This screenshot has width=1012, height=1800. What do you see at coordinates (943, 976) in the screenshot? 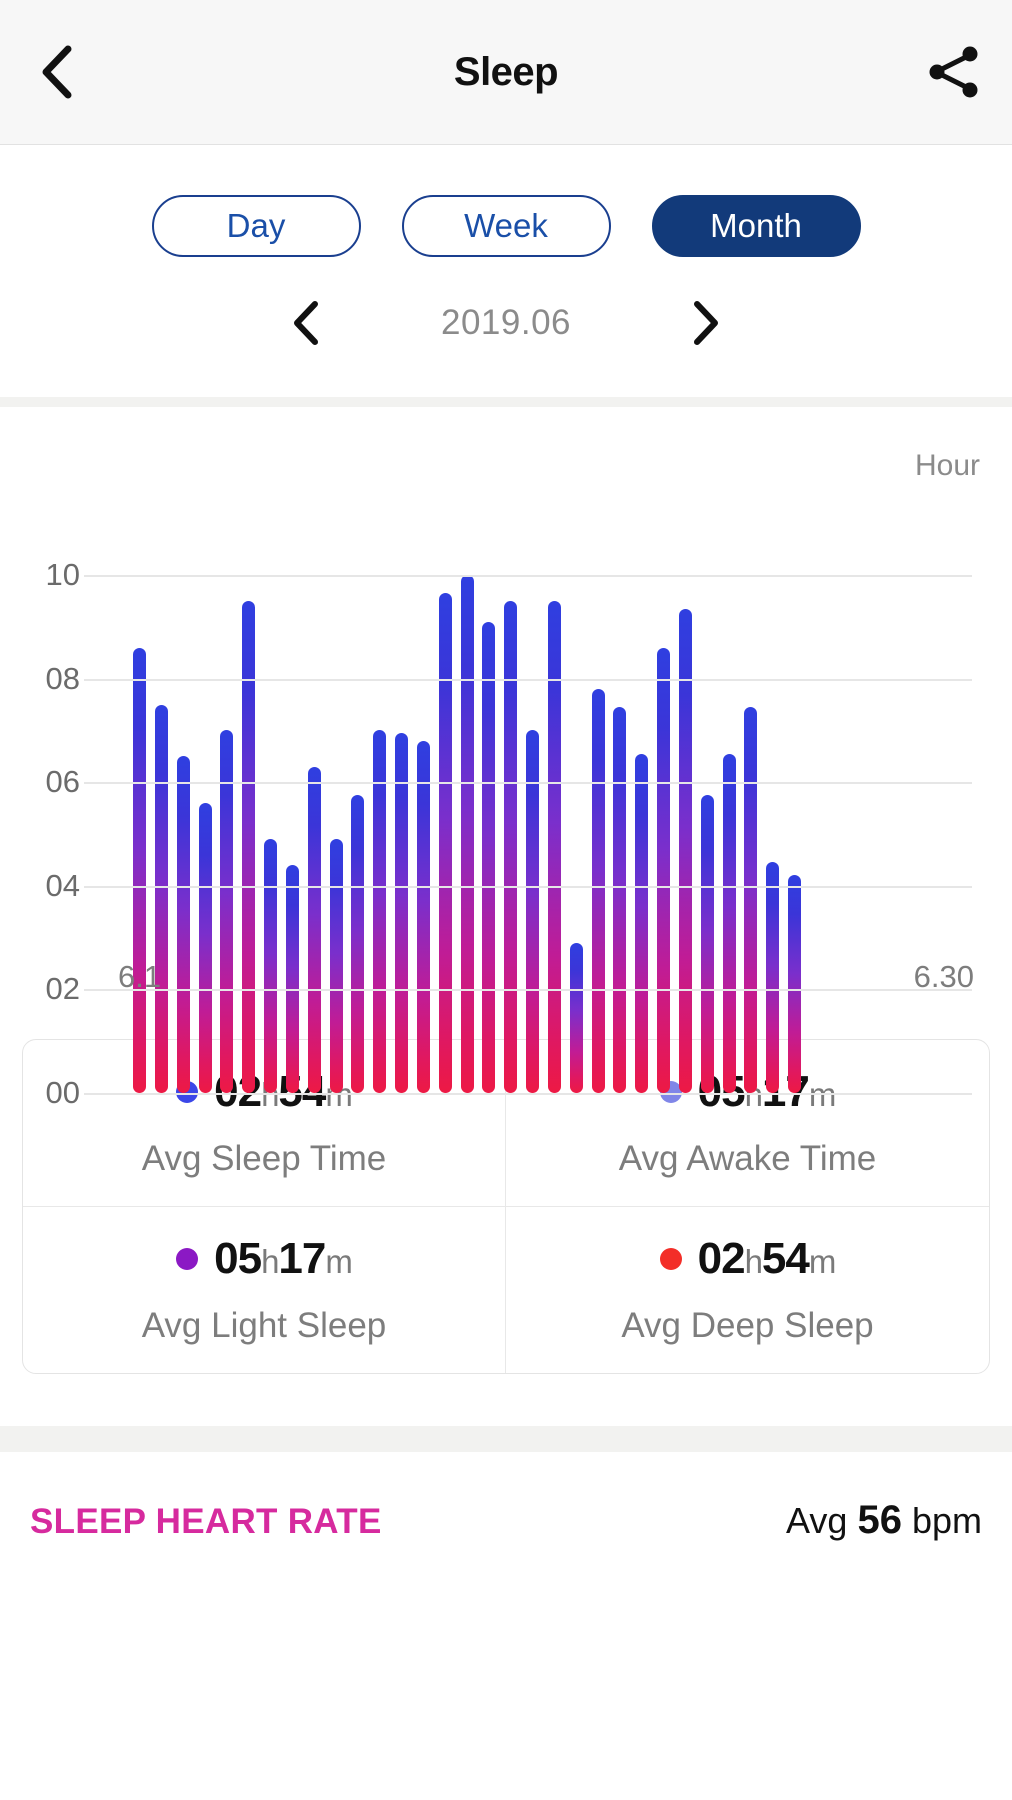
I see `x-axis-end-label: 6.30` at bounding box center [943, 976].